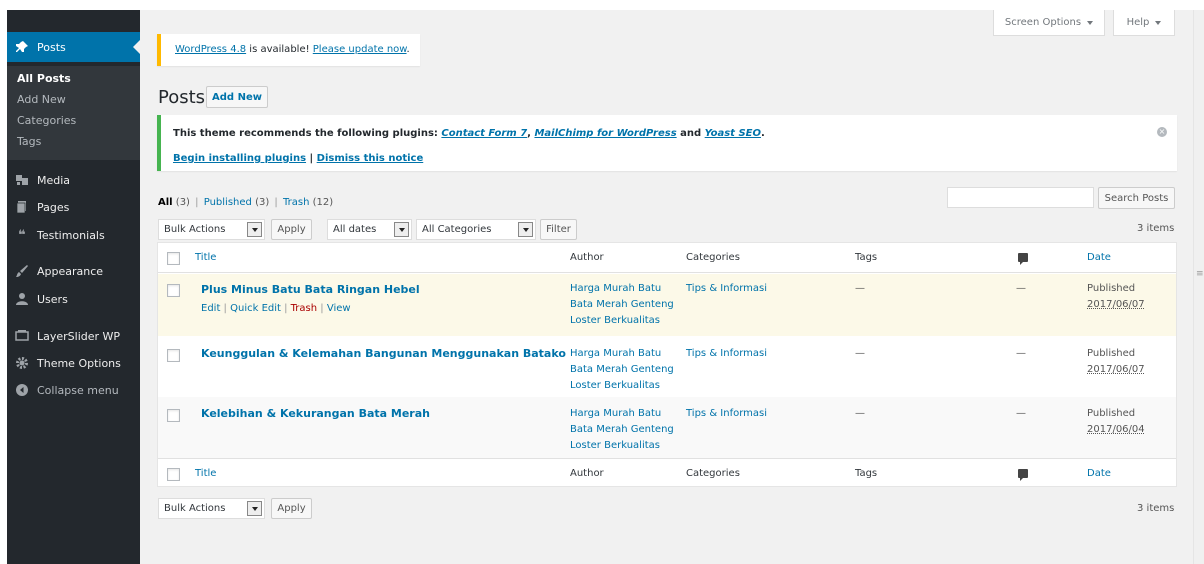 This screenshot has height=564, width=1204. What do you see at coordinates (733, 133) in the screenshot?
I see `plugin-link-yoast-seo: Yoast SEO` at bounding box center [733, 133].